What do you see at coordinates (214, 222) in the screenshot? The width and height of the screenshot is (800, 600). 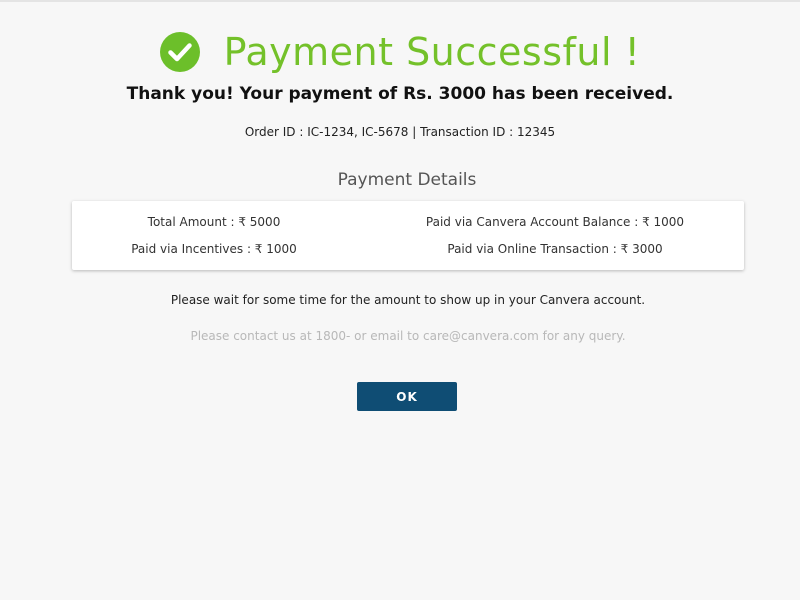 I see `total-amount: Total Amount : ₹ 5000` at bounding box center [214, 222].